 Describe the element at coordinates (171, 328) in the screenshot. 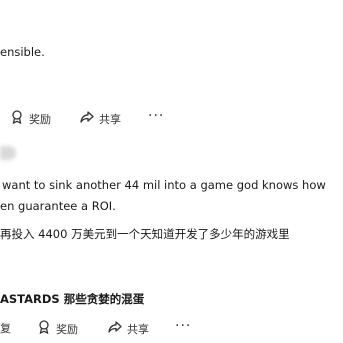

I see `comment-action-bar: 复 奖励 共享 ···` at that location.